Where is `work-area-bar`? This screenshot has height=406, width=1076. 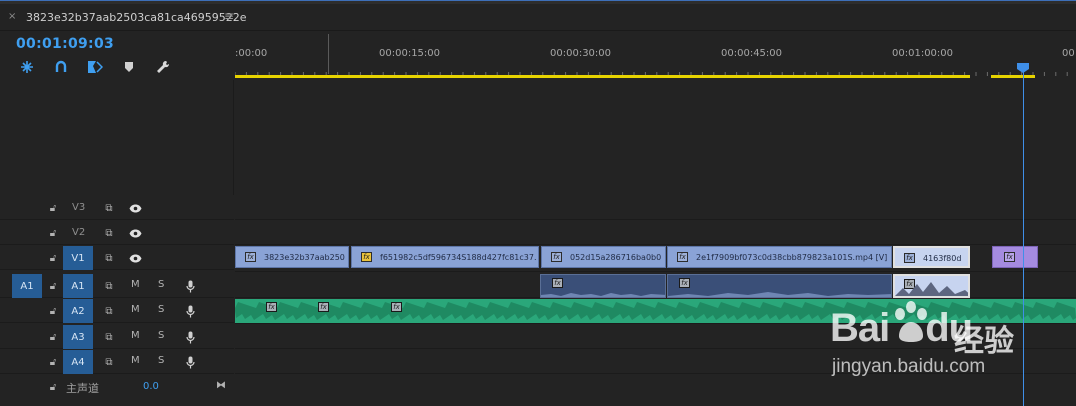 work-area-bar is located at coordinates (602, 76).